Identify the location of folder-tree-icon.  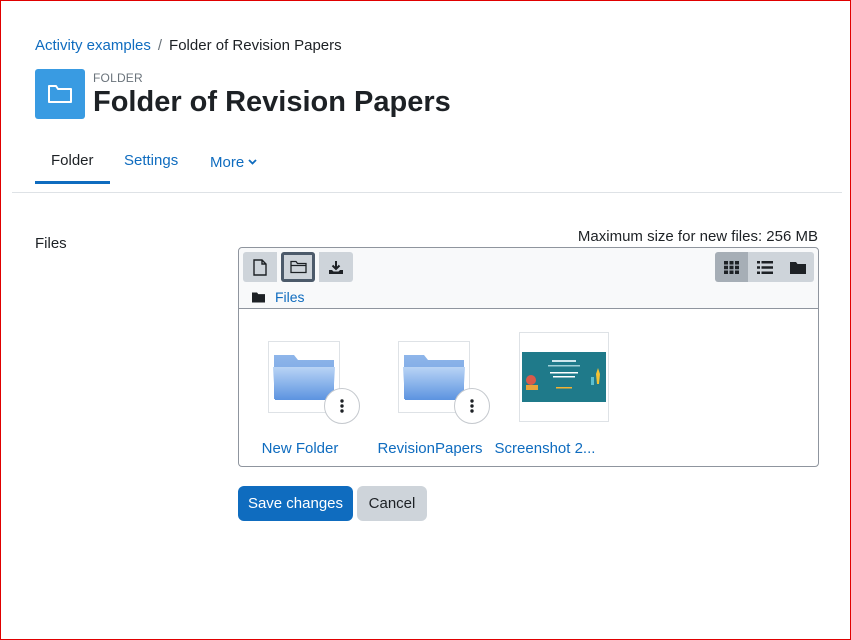
(797, 267).